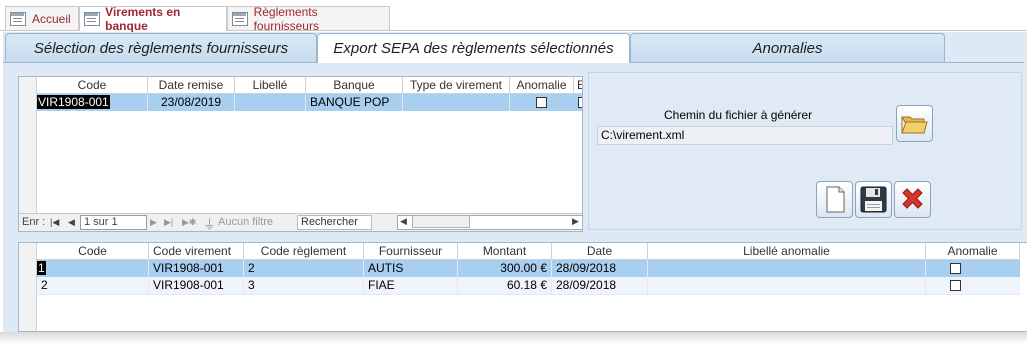  I want to click on column-header-type-virement: Type de virement, so click(456, 85).